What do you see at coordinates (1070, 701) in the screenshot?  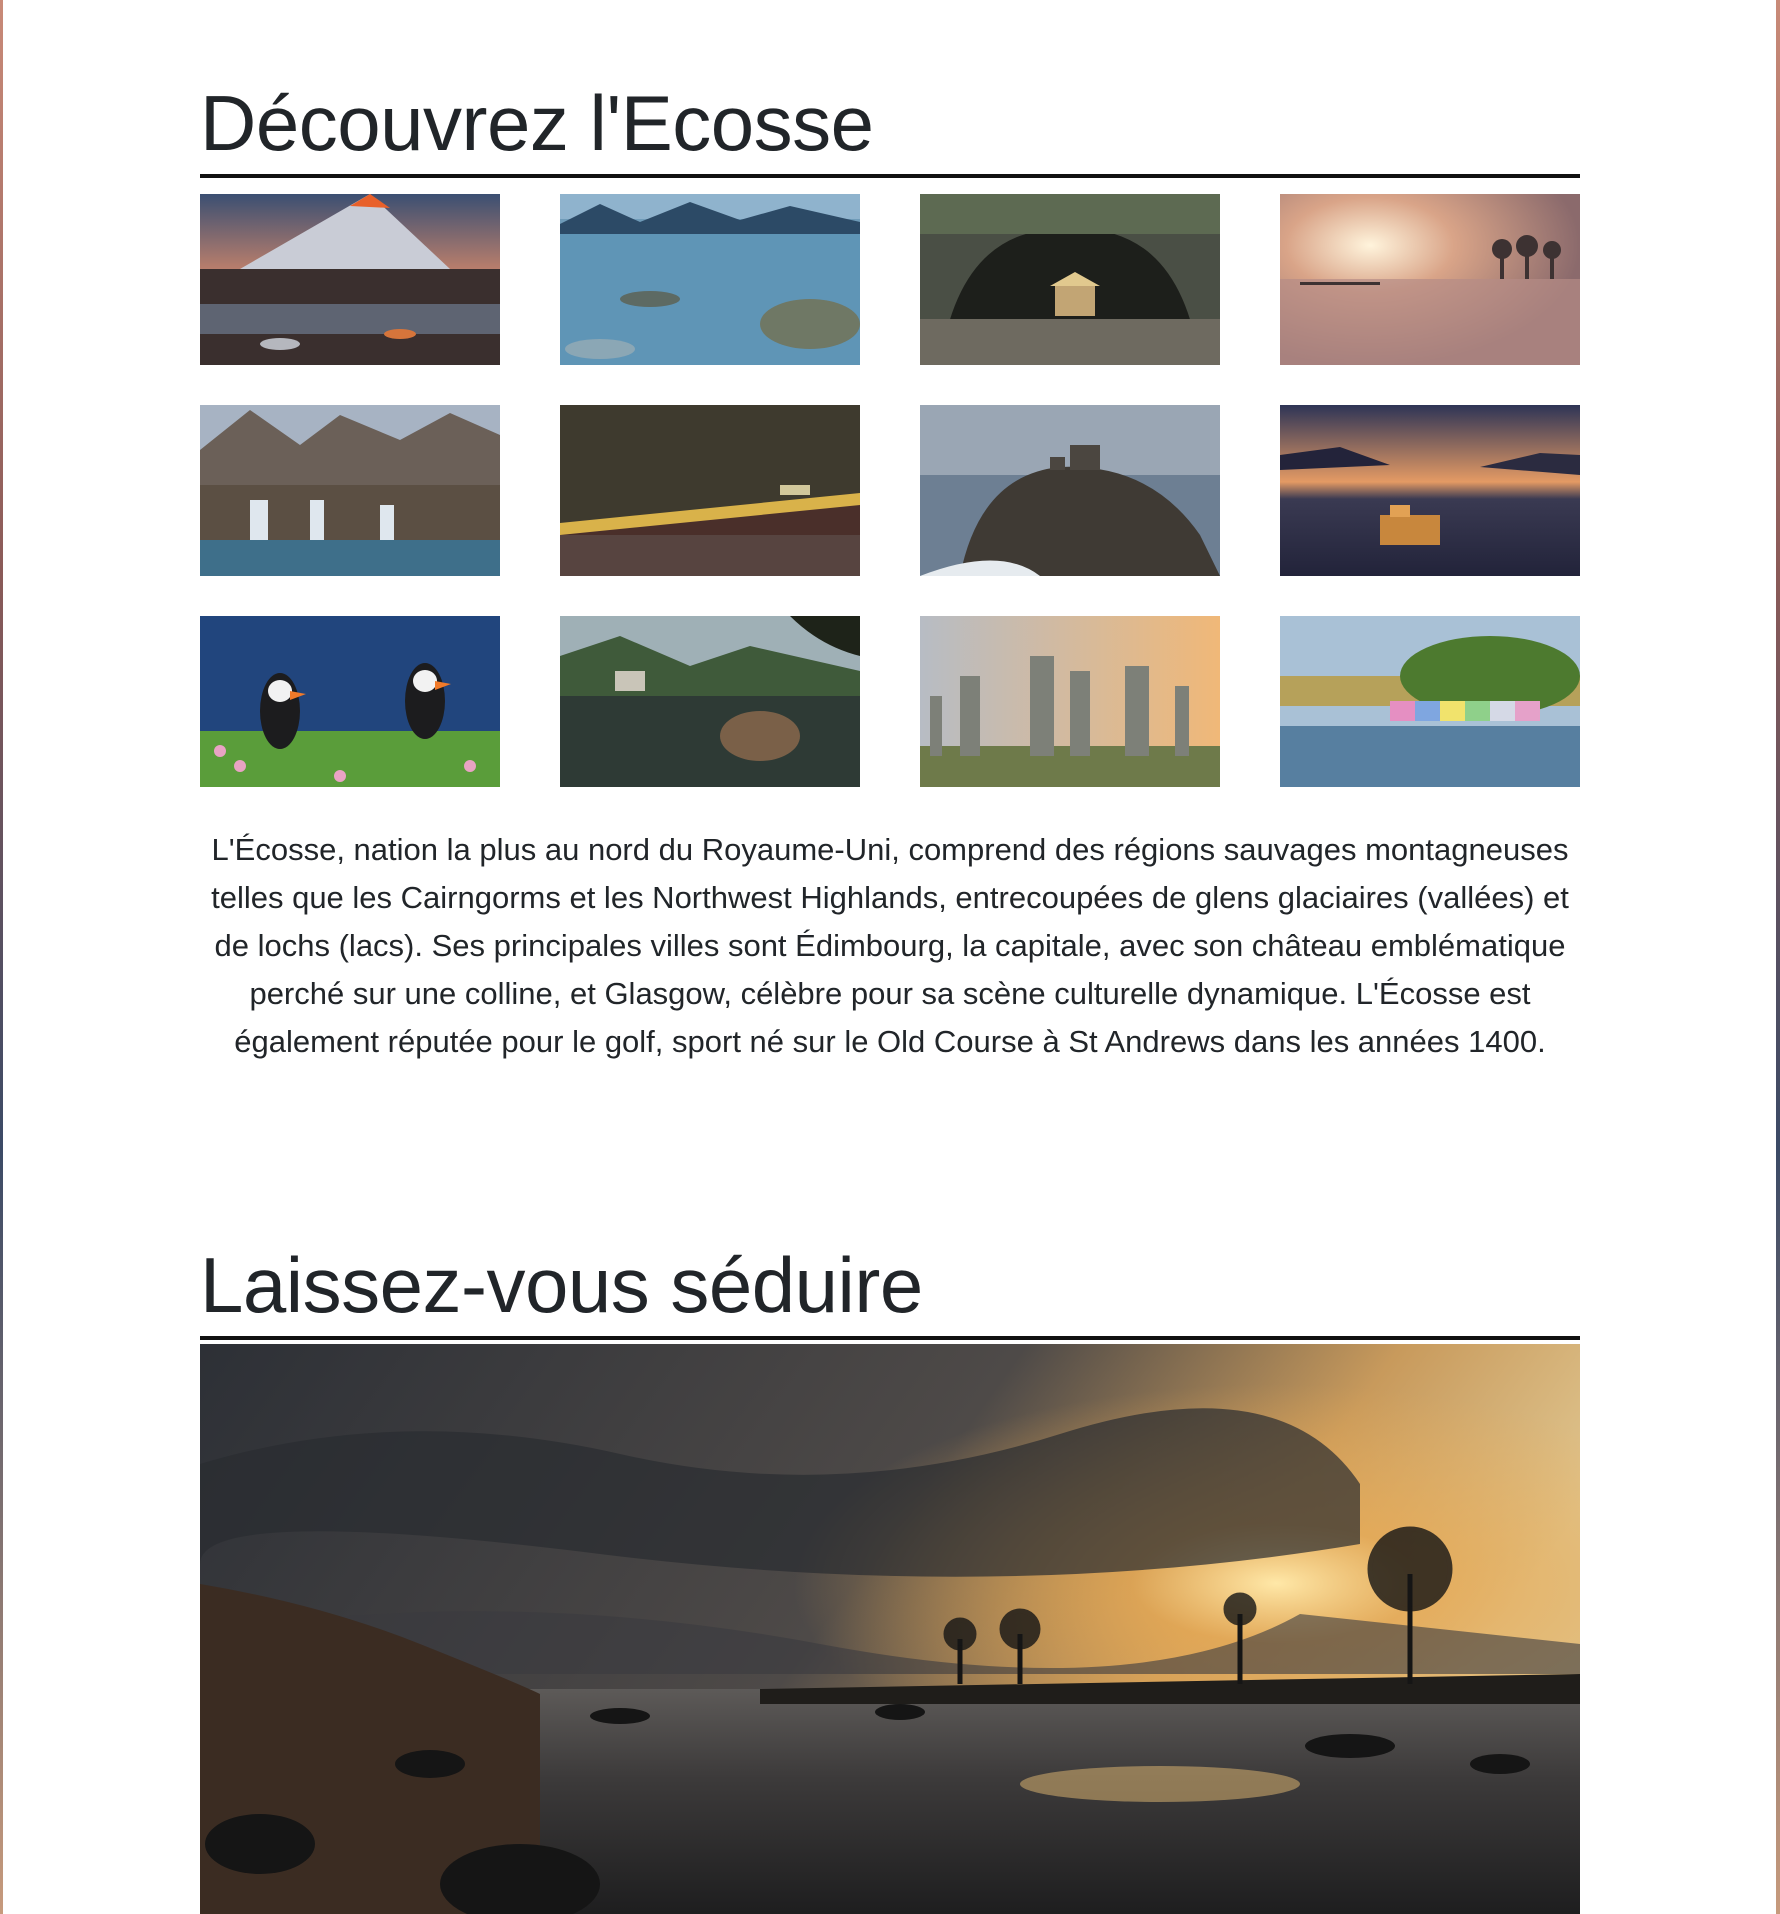 I see `standing-stones-photo-icon` at bounding box center [1070, 701].